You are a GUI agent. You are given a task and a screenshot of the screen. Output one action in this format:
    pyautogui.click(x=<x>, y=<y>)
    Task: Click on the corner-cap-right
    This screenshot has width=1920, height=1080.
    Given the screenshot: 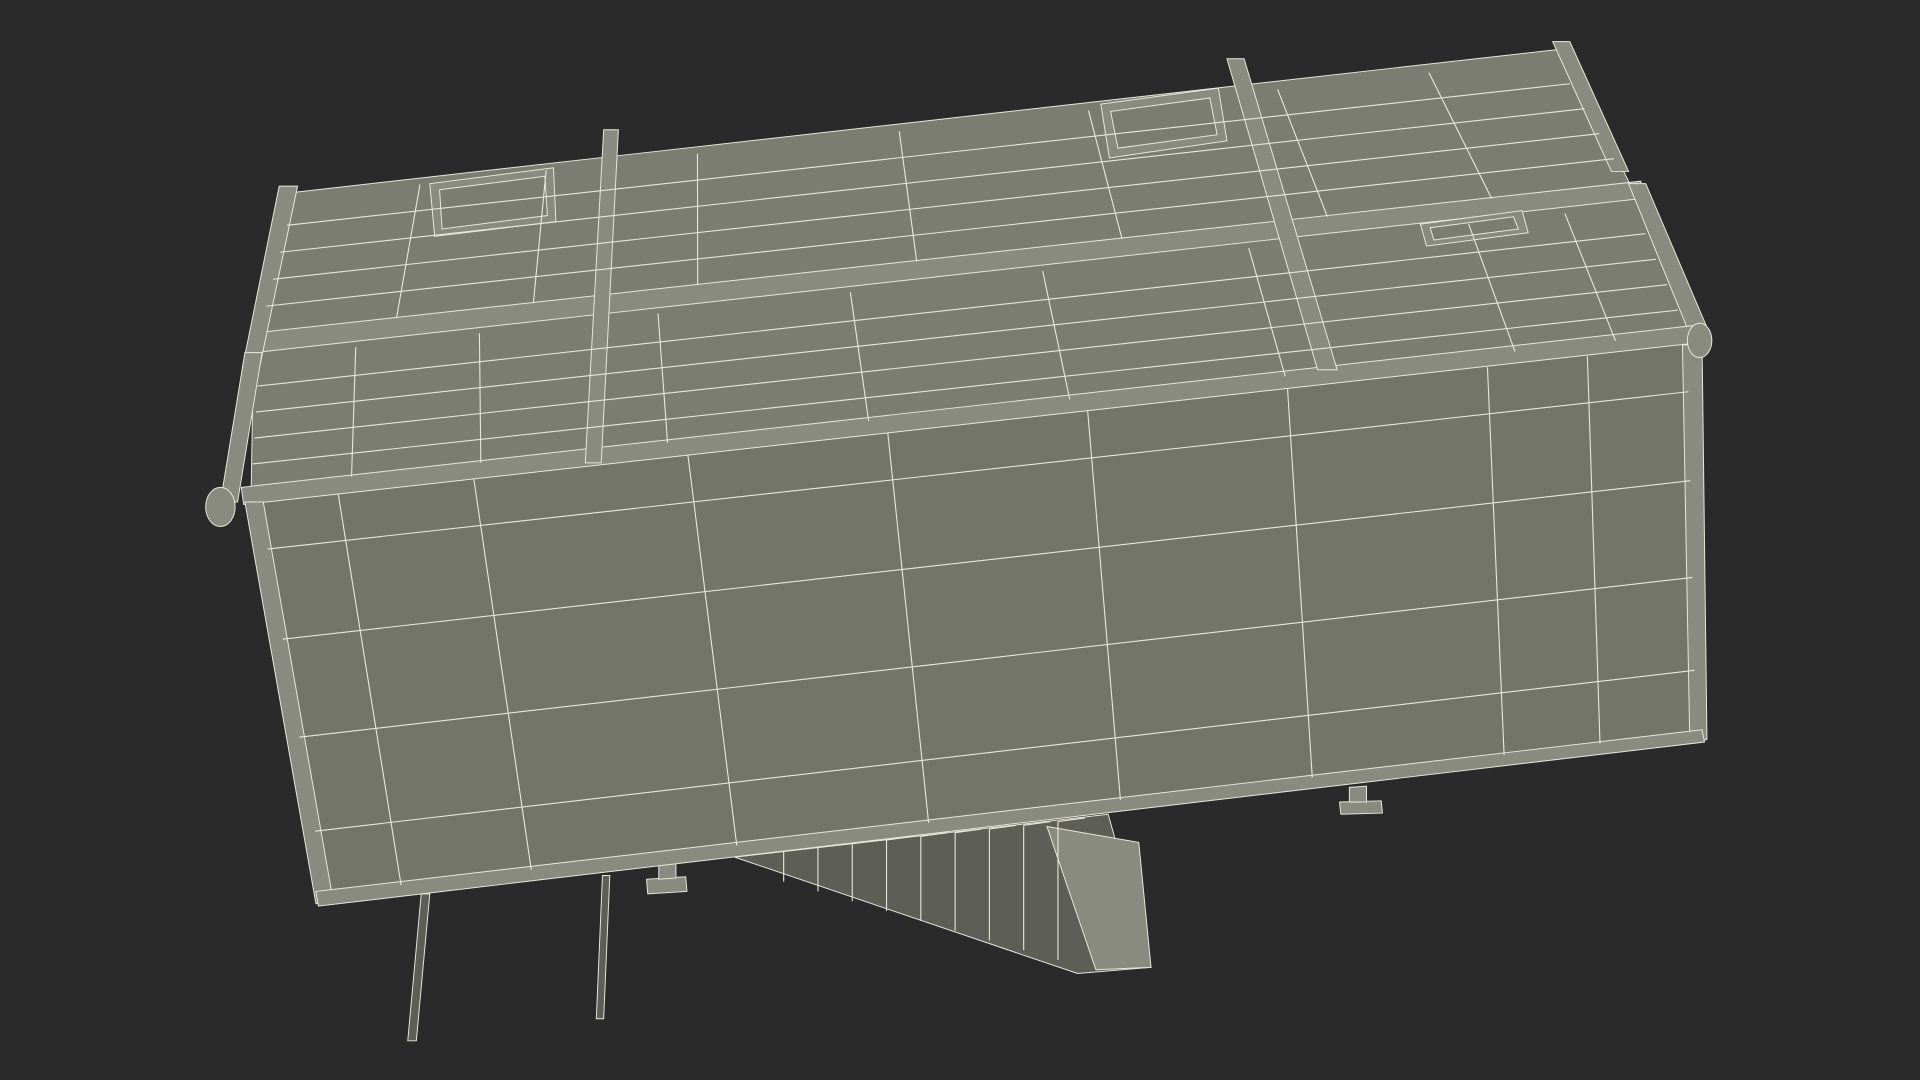 What is the action you would take?
    pyautogui.click(x=1699, y=340)
    